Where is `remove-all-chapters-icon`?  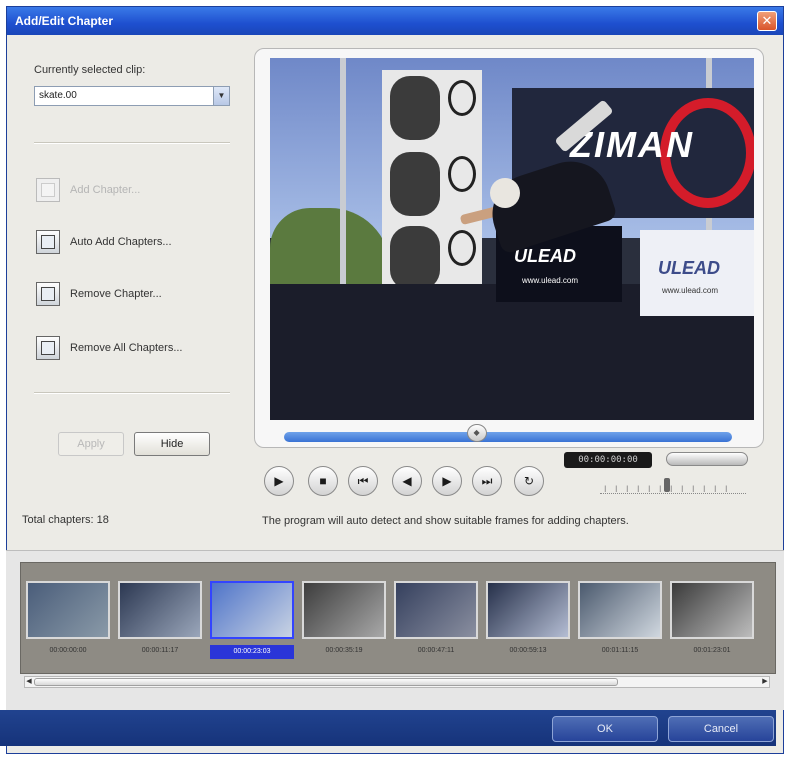
remove-all-chapters-icon is located at coordinates (48, 348).